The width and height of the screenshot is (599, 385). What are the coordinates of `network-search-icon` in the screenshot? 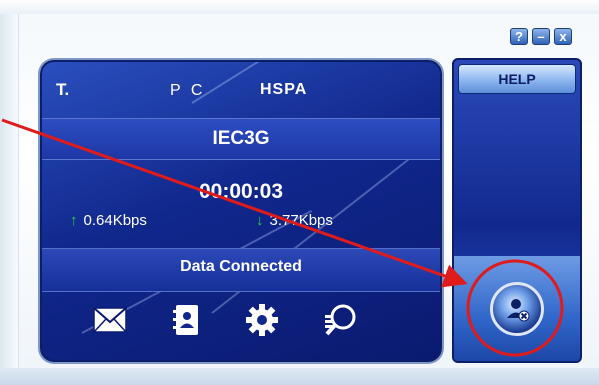 It's located at (340, 320).